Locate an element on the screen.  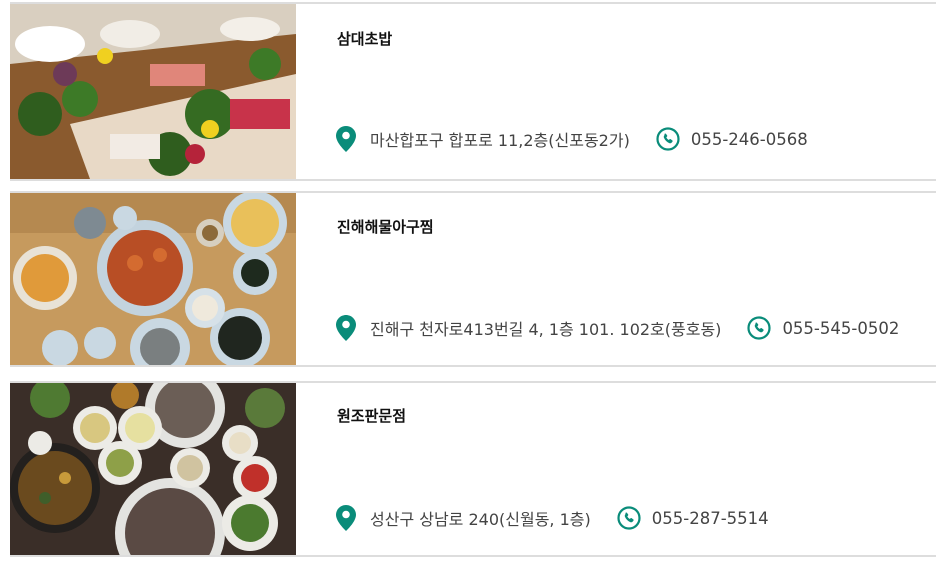
restaurant-address: 진해구 천자로413번길 4, 1층 101. 102호(풍호동) is located at coordinates (546, 329).